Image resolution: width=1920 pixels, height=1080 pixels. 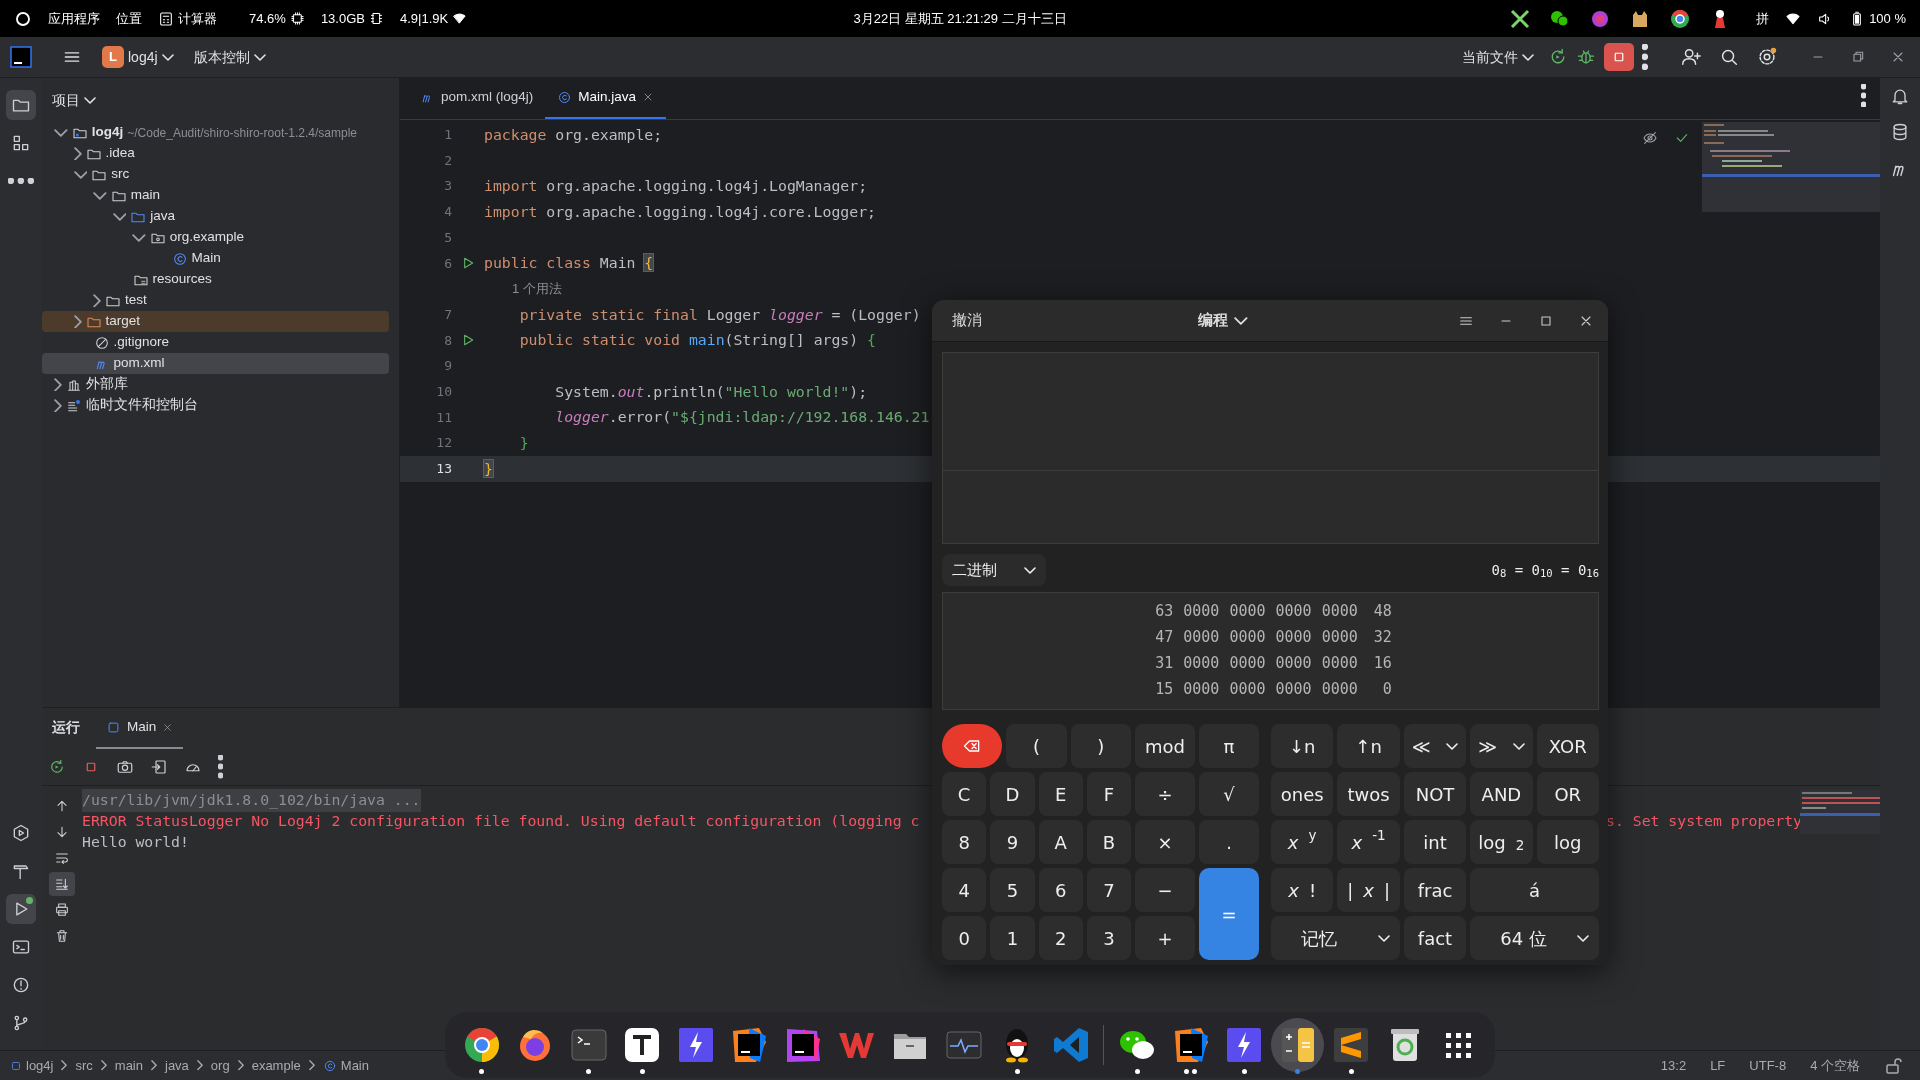 I want to click on menu-item: 应用程序, so click(x=74, y=18).